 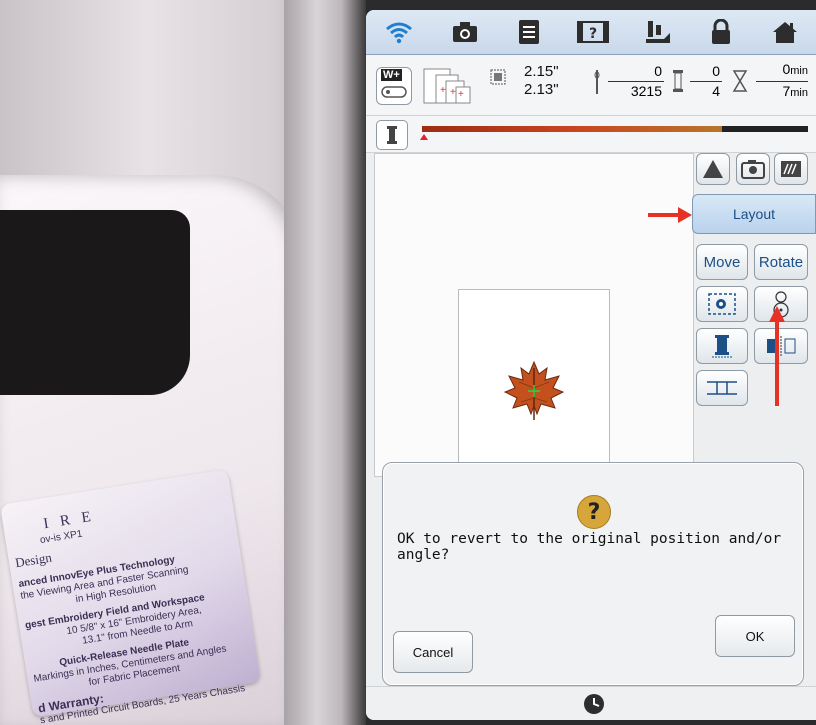 I want to click on embroidery-frame-button, so click(x=713, y=169).